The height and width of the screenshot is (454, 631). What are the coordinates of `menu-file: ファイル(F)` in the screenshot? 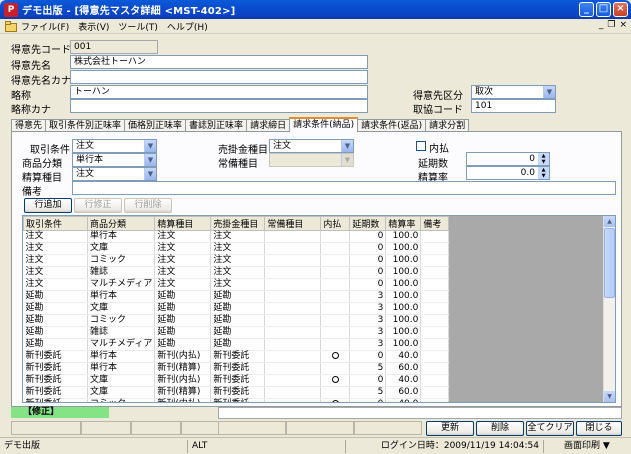 It's located at (45, 26).